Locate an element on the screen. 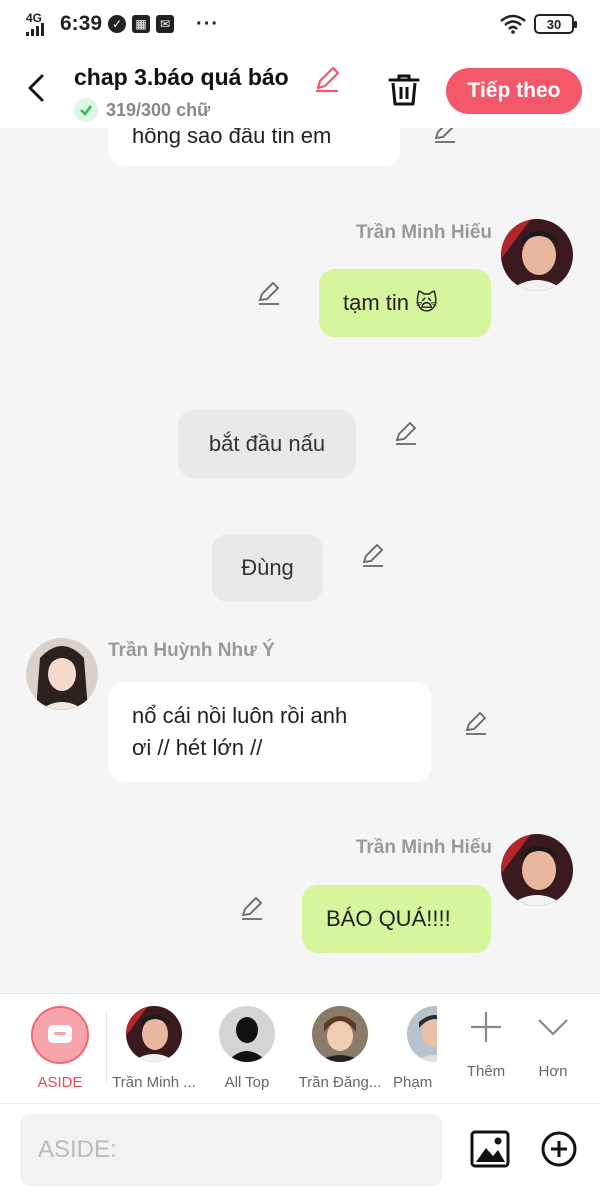 The height and width of the screenshot is (1197, 600). message-text: bắt đầu nấu is located at coordinates (267, 443).